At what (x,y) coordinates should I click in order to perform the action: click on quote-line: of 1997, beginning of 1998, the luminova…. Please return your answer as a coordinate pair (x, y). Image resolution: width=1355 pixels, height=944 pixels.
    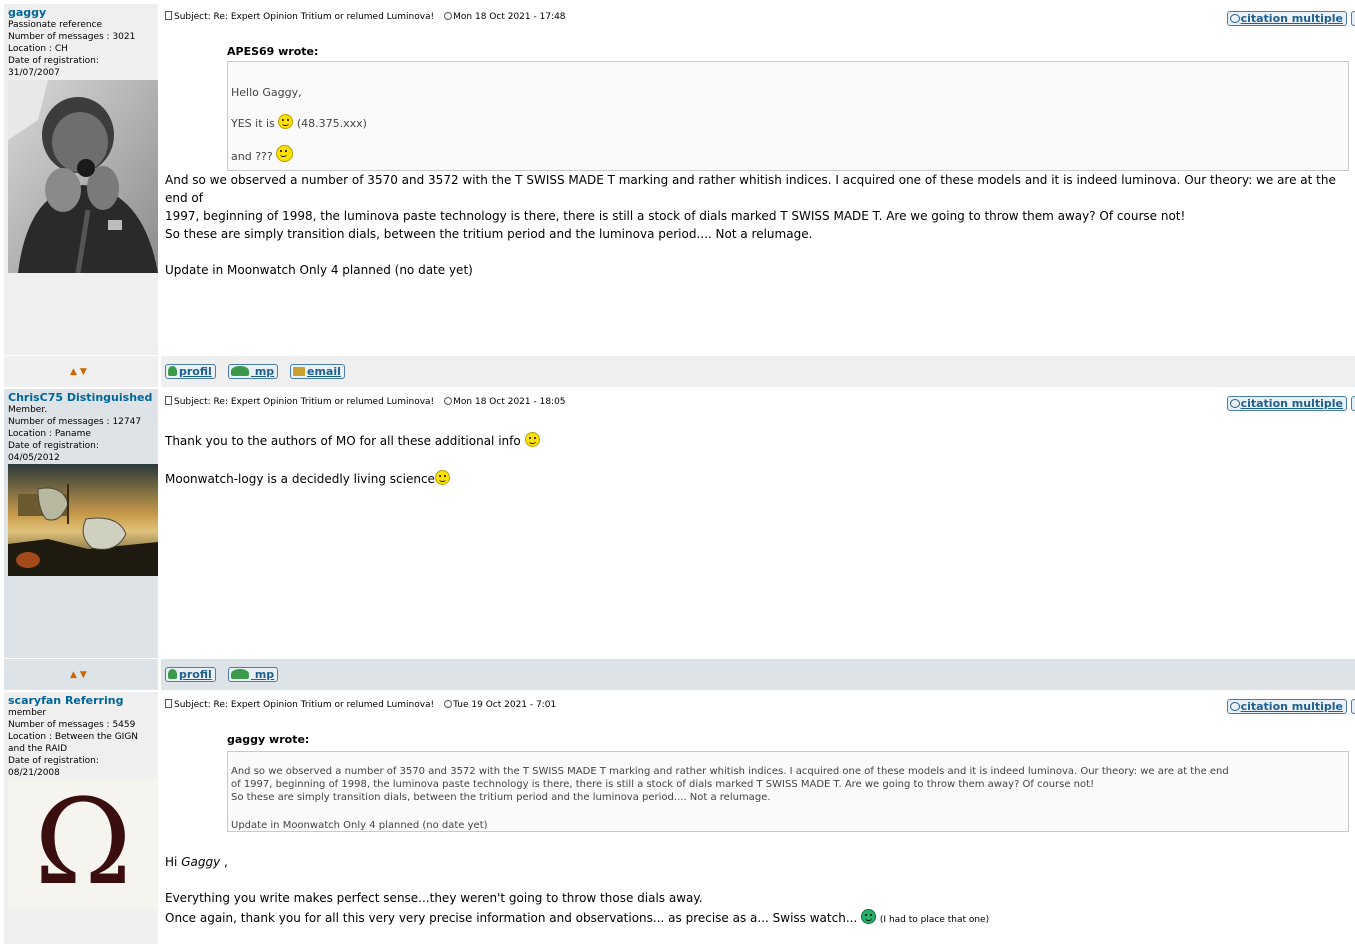
    Looking at the image, I should click on (663, 784).